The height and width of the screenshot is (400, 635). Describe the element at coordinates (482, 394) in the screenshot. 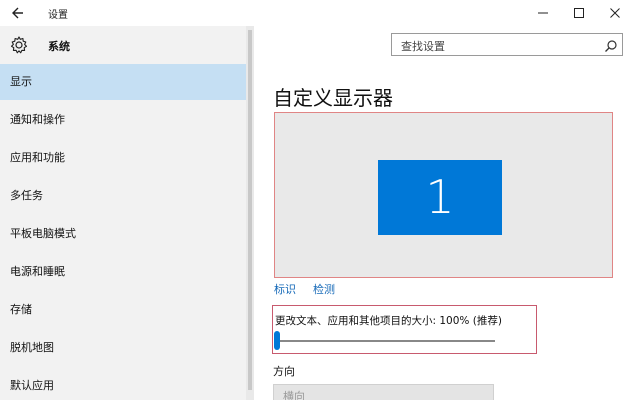

I see `chevron-down-icon` at that location.